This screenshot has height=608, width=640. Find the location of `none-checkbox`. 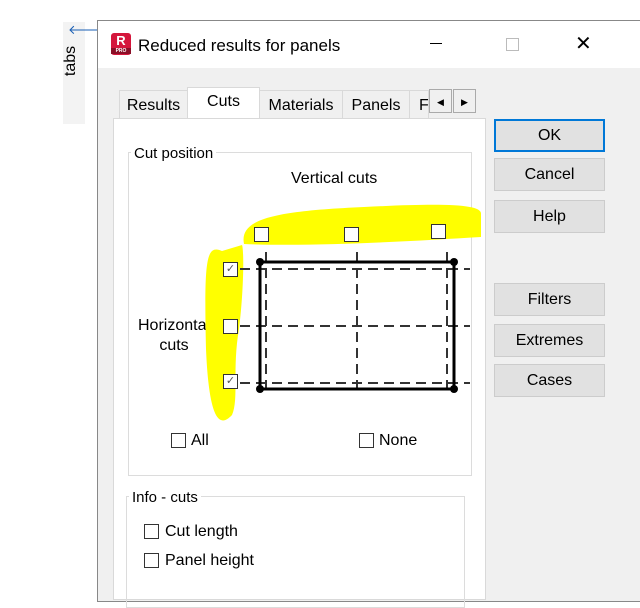

none-checkbox is located at coordinates (366, 440).